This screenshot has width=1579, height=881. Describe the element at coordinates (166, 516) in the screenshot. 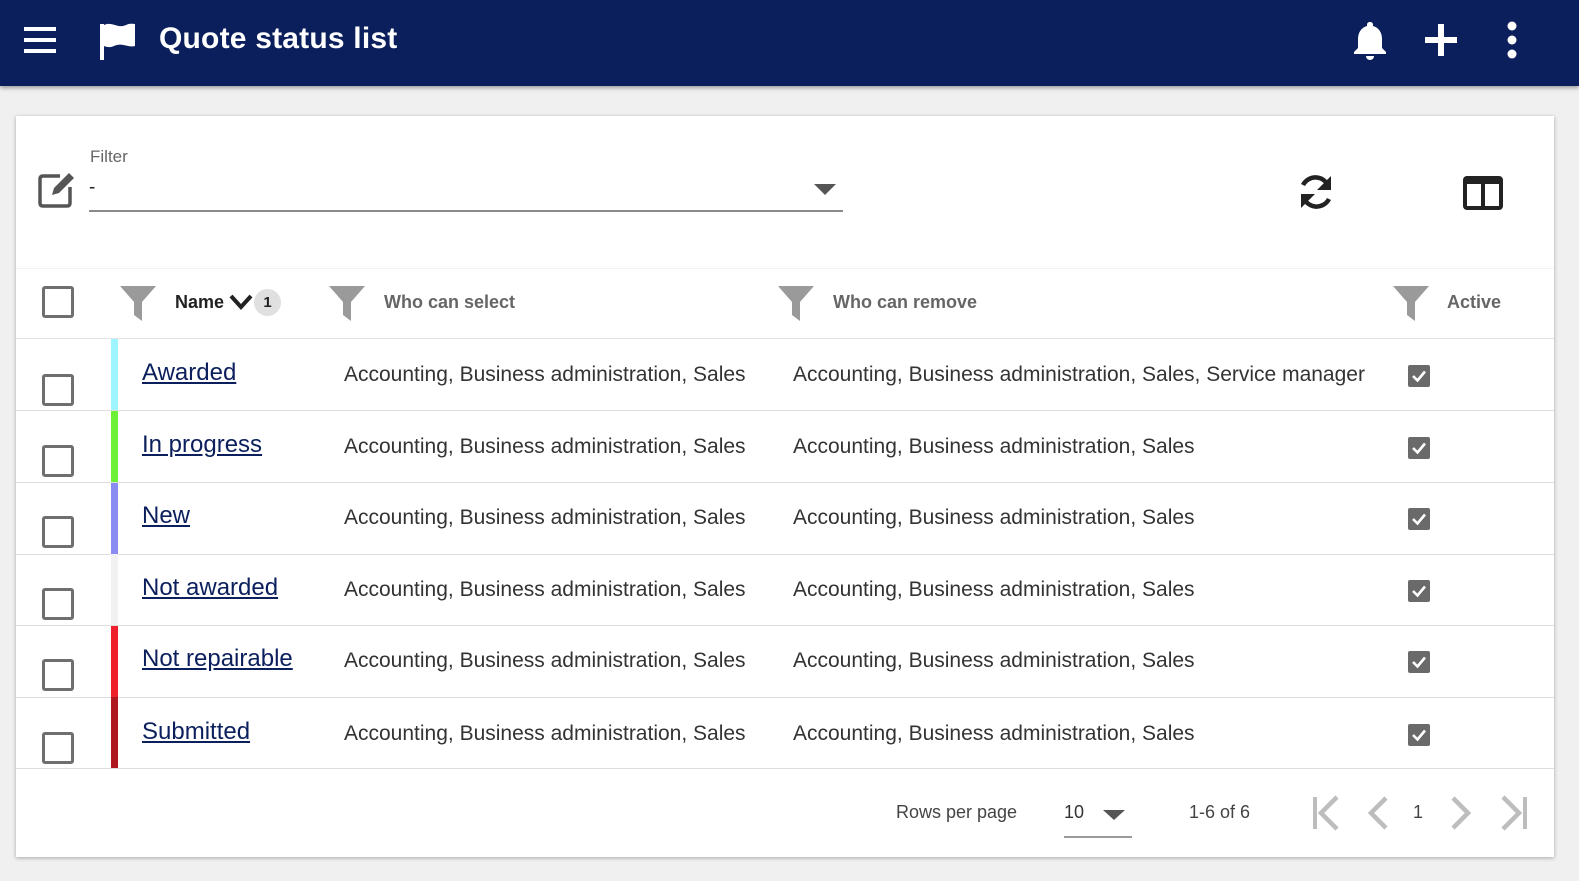

I see `status-name-link: New` at that location.